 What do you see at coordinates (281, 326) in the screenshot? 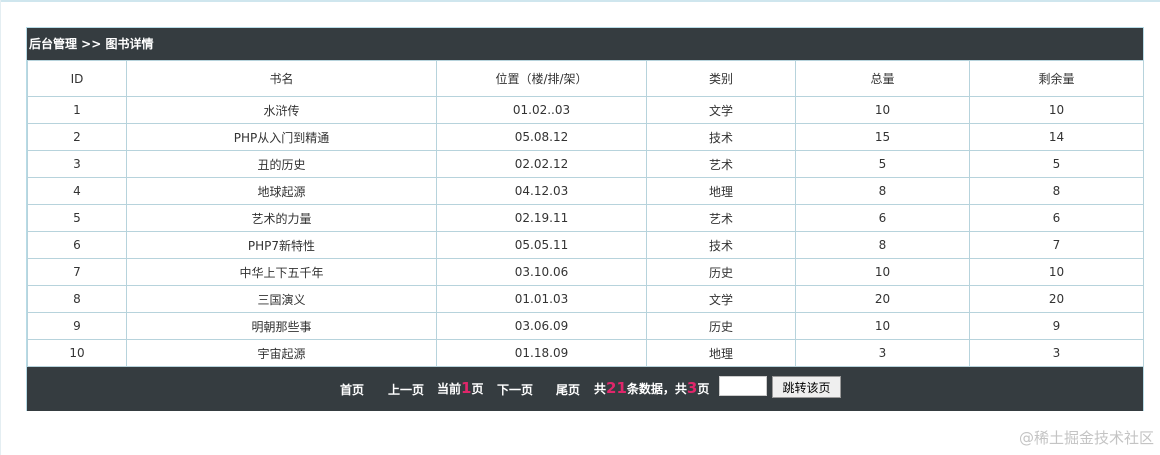
I see `cell-title: 明朝那些事` at bounding box center [281, 326].